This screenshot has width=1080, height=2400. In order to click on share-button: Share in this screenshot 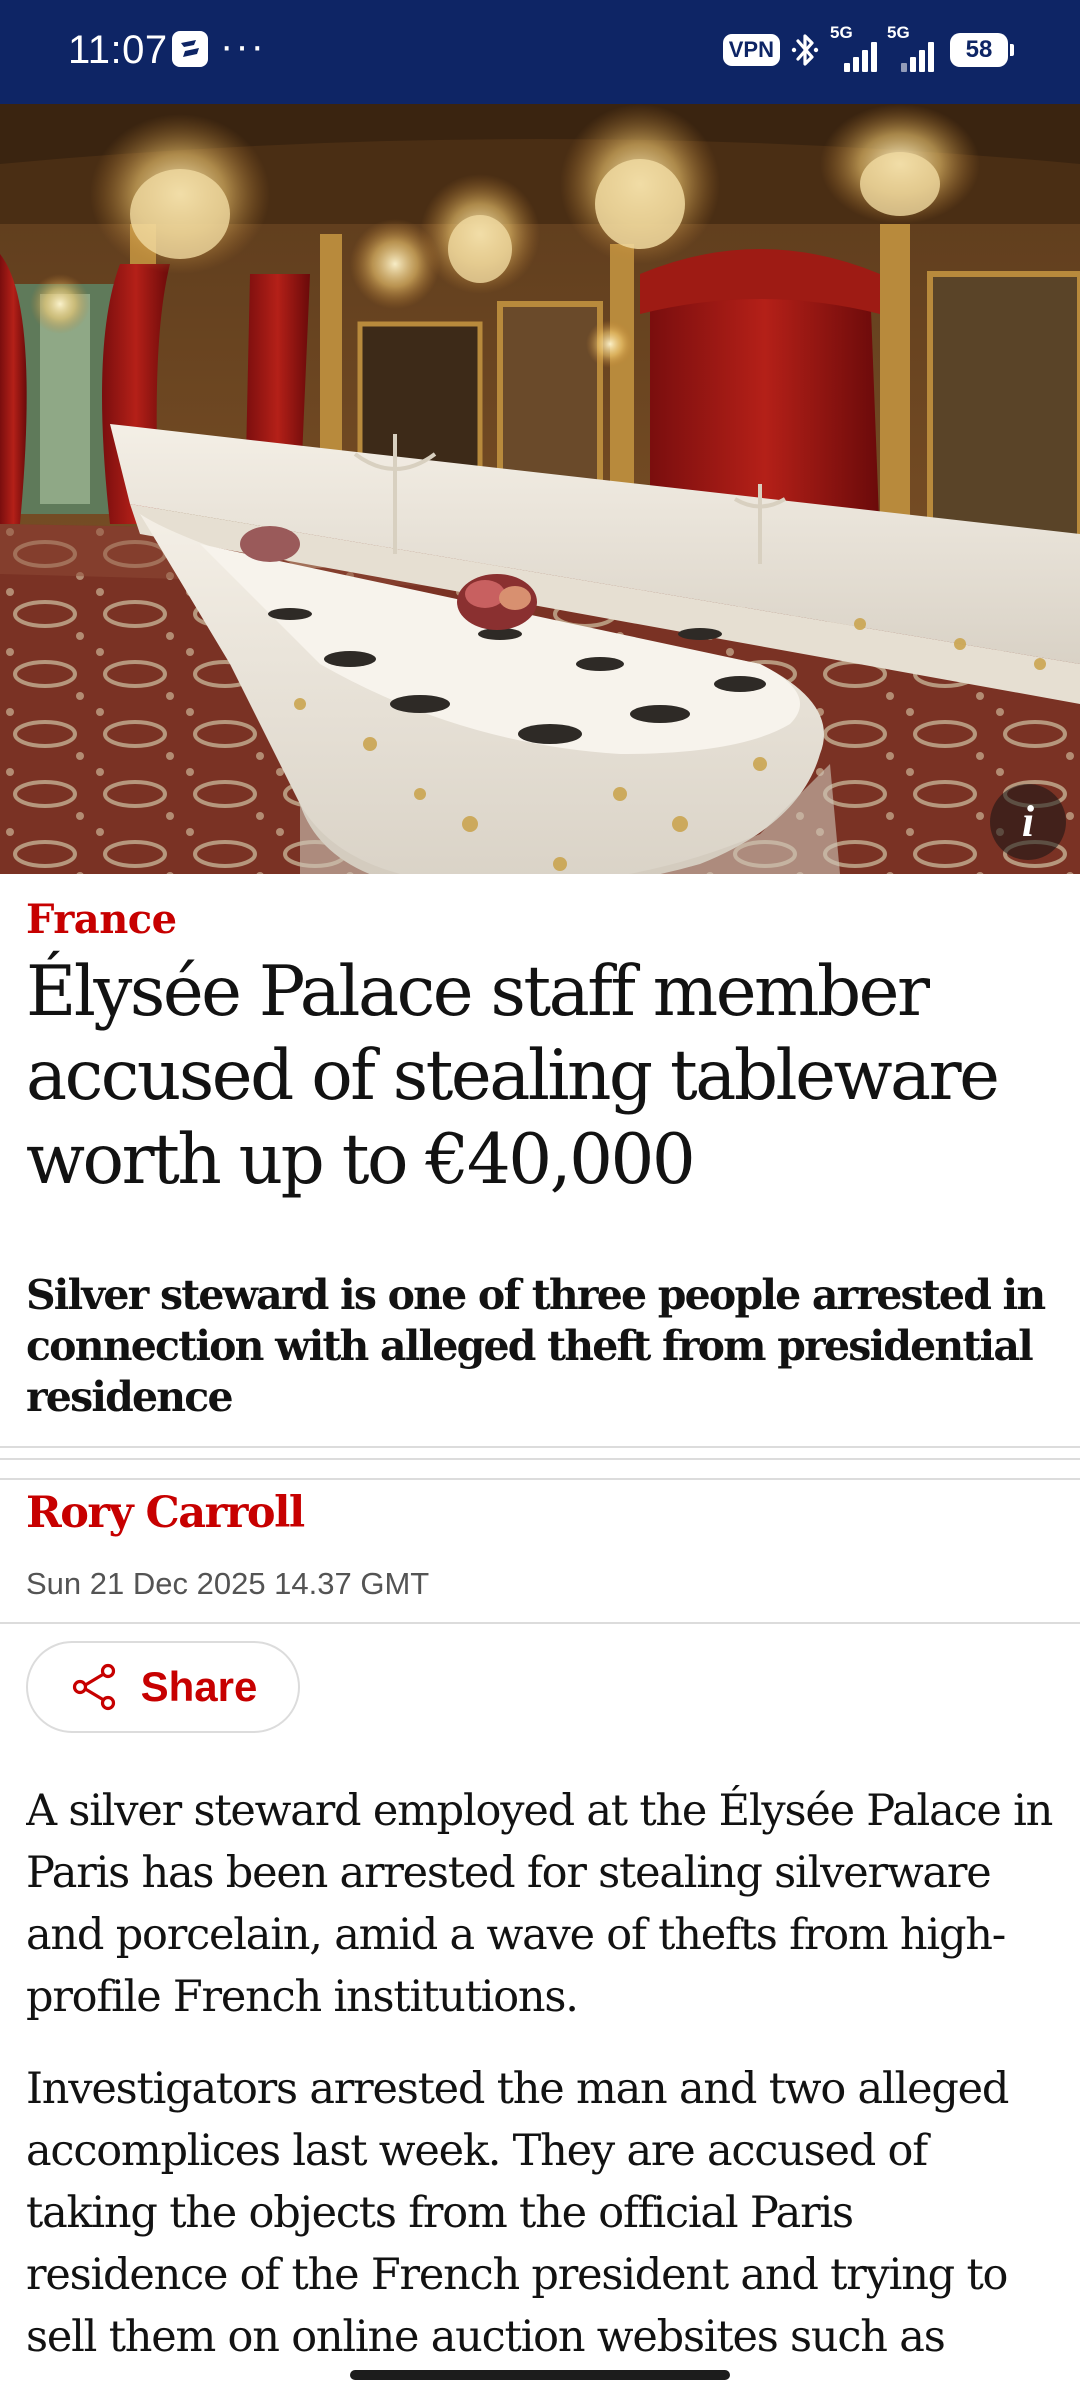, I will do `click(163, 1687)`.